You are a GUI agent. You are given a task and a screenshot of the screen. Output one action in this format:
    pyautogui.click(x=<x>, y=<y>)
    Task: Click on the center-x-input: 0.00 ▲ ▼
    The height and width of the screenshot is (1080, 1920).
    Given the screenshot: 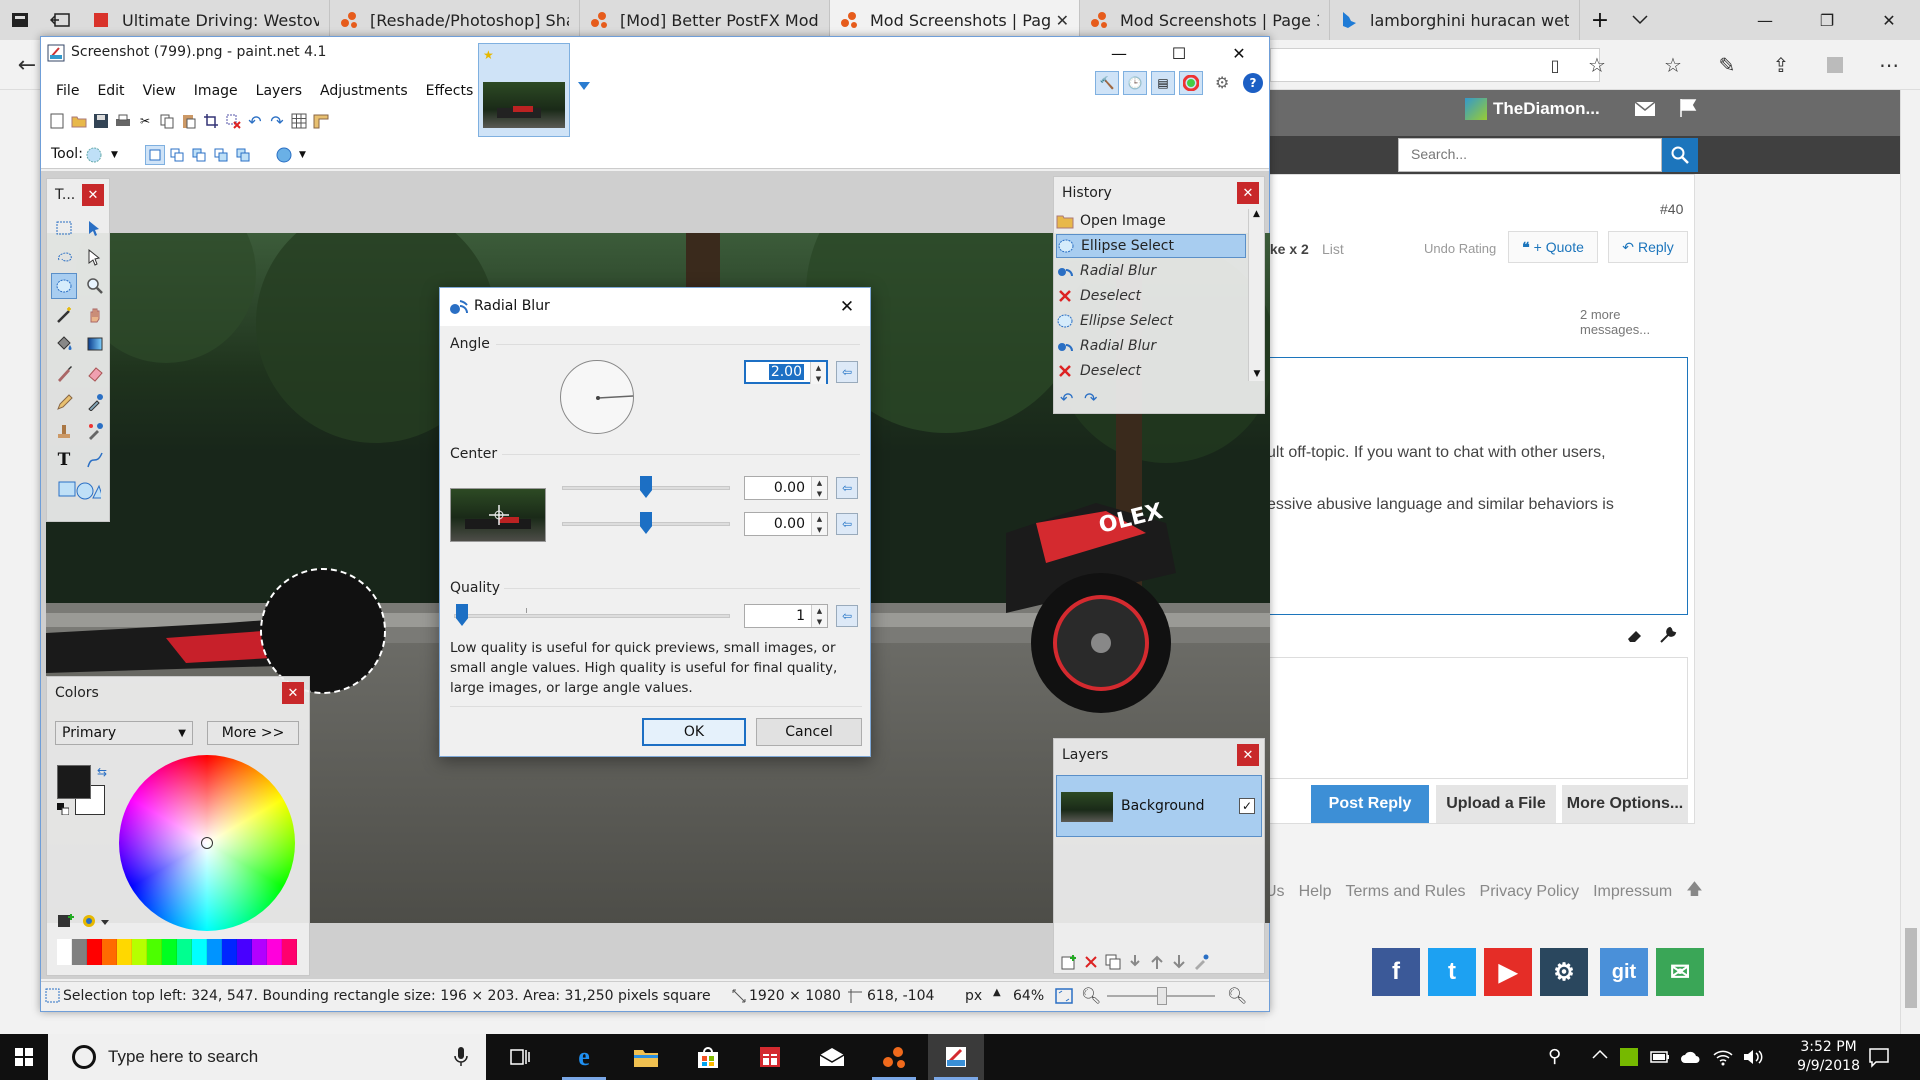 What is the action you would take?
    pyautogui.click(x=786, y=488)
    